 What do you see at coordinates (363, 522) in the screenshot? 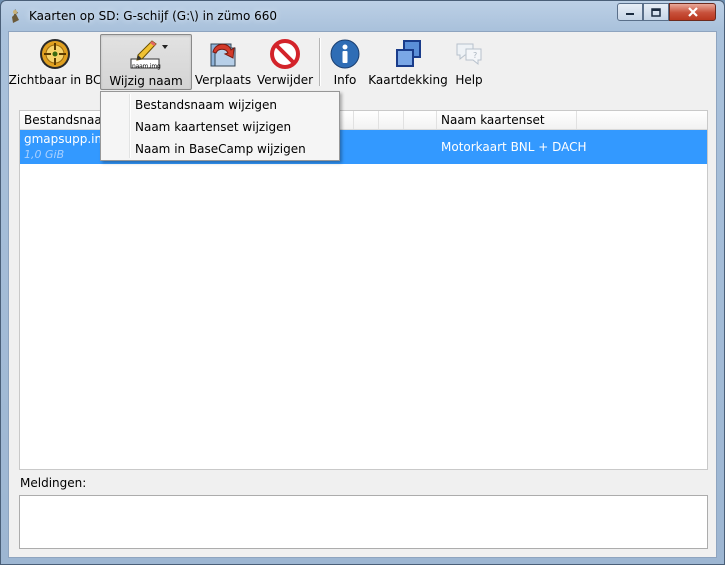
I see `messages-box` at bounding box center [363, 522].